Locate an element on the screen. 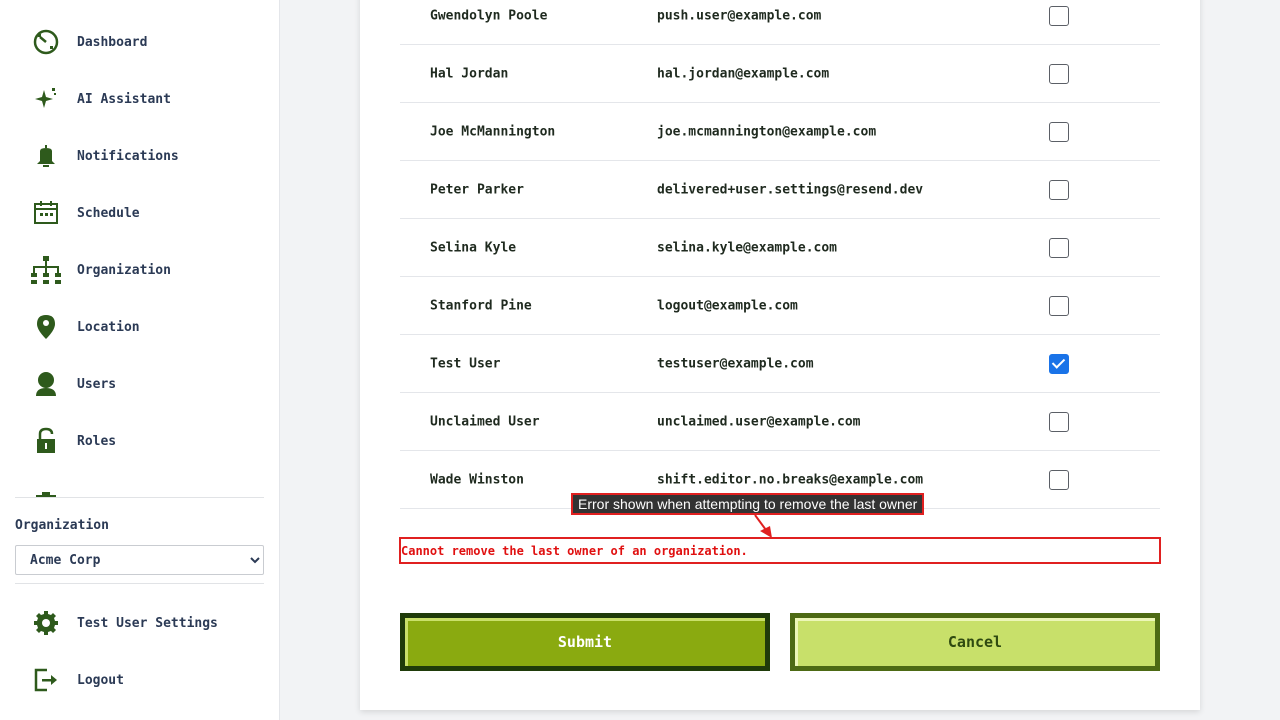  sidebar-item-notifications: Notifications is located at coordinates (104, 156).